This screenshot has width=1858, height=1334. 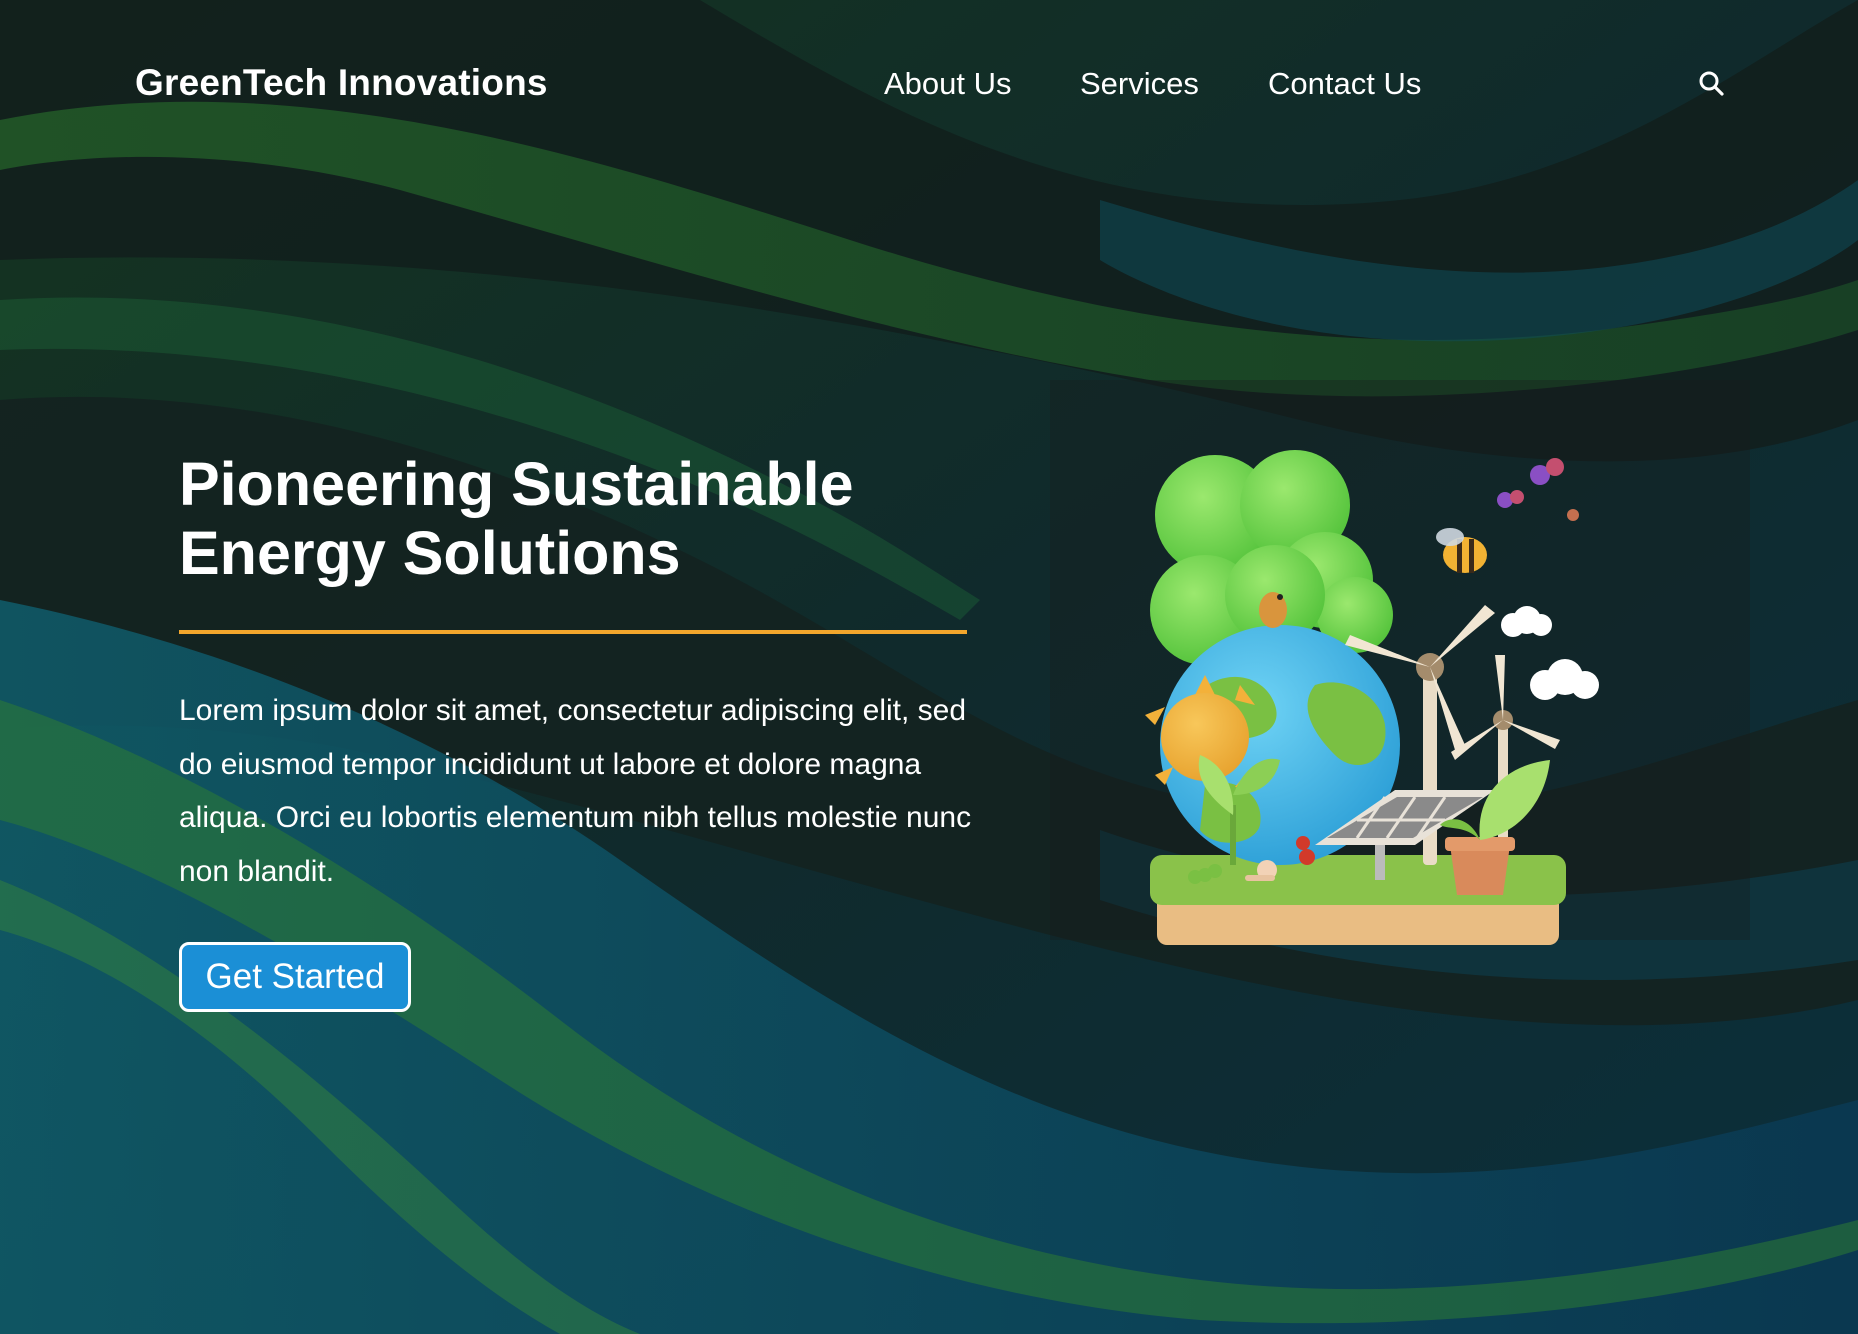 What do you see at coordinates (1273, 610) in the screenshot?
I see `bird` at bounding box center [1273, 610].